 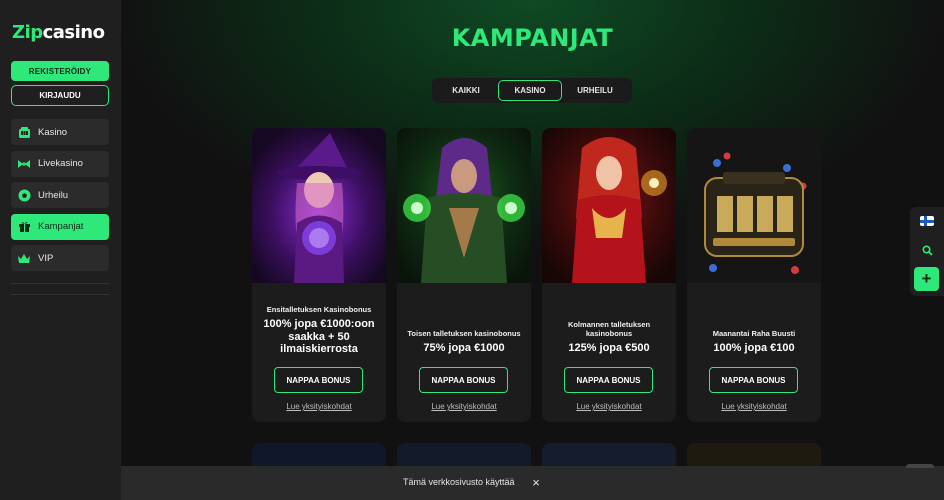 I want to click on sidebar-item-kampanjat: Kampanjat, so click(x=60, y=226).